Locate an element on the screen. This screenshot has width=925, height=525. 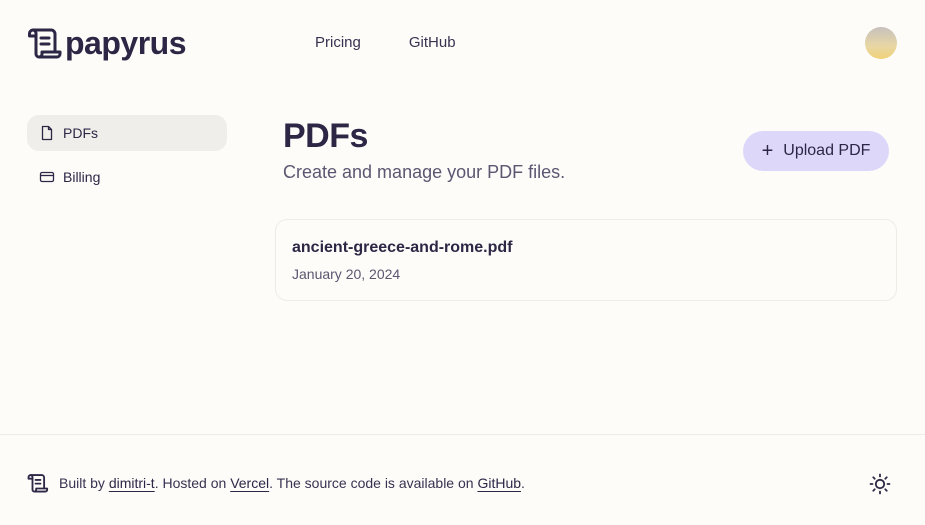
footer-end-text: . is located at coordinates (523, 483).